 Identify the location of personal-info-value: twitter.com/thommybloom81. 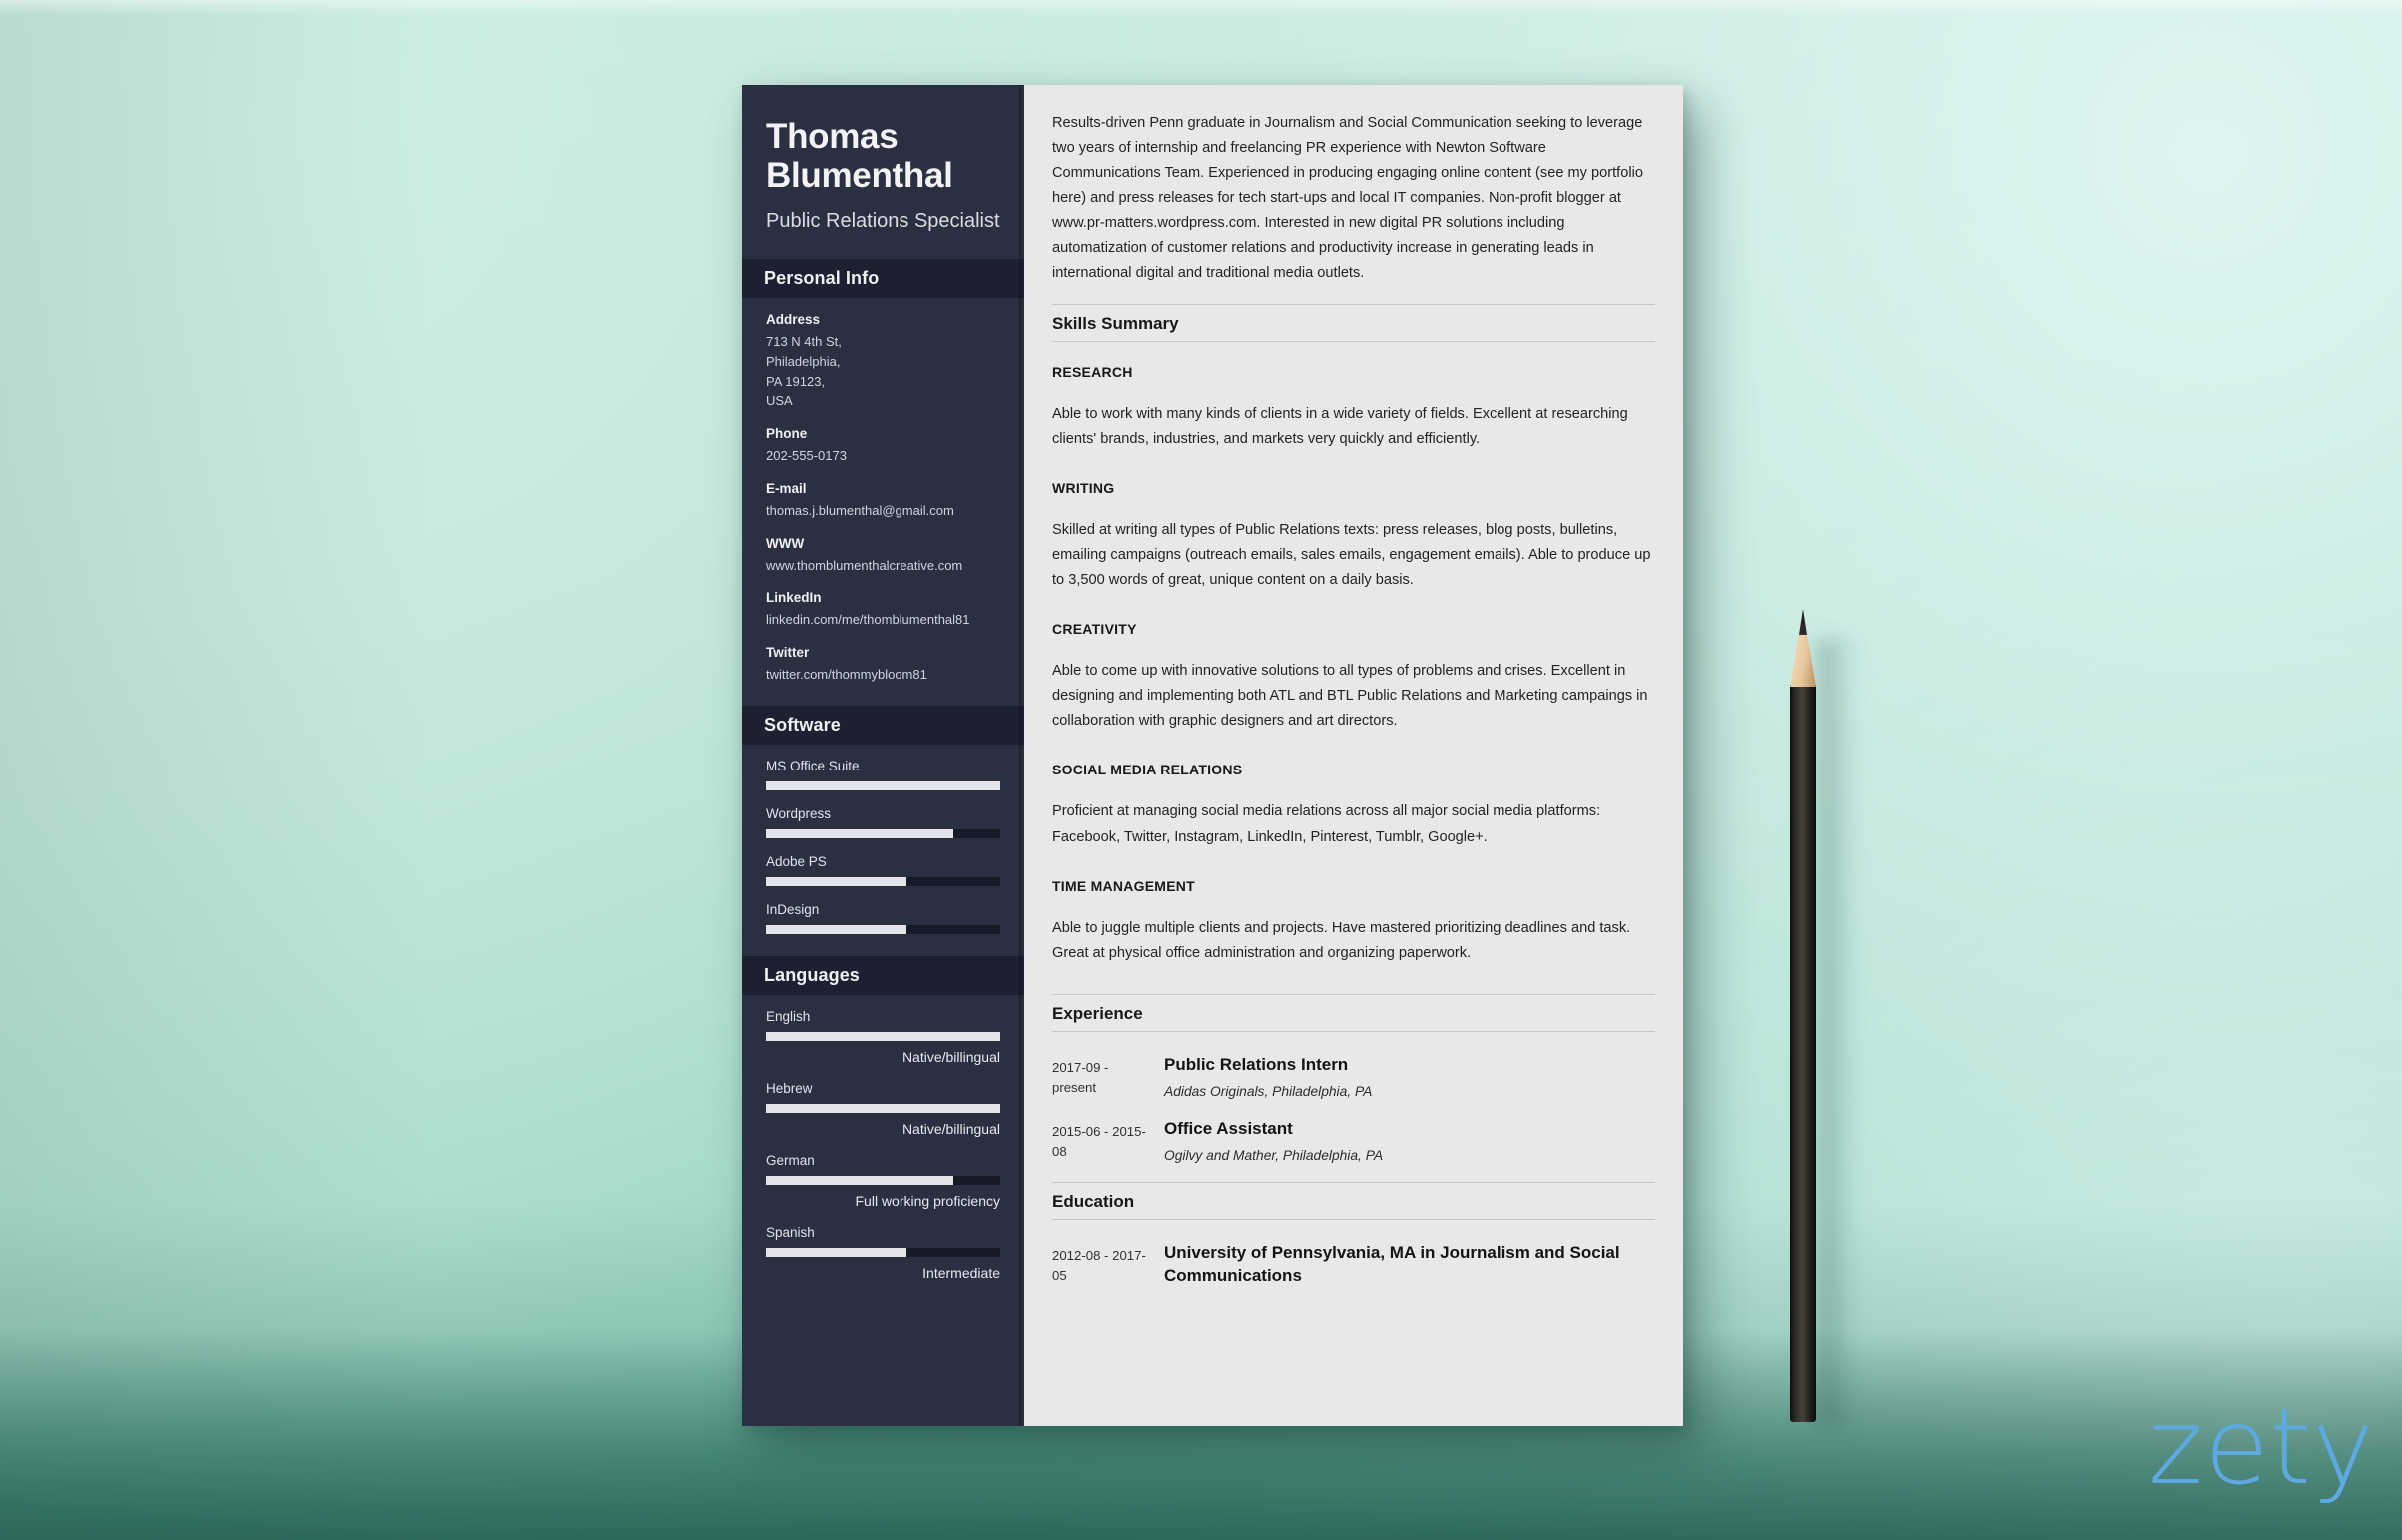
(883, 675).